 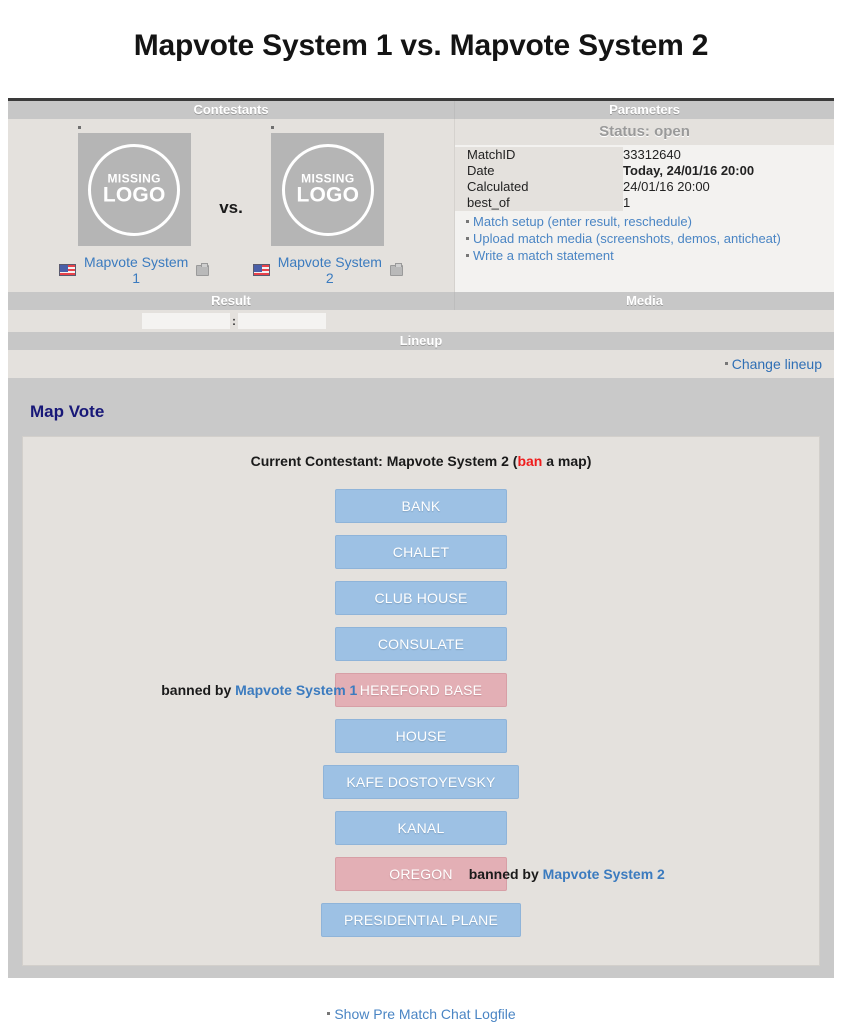 What do you see at coordinates (318, 461) in the screenshot?
I see `current-contestant-prefix: Current Contestant:` at bounding box center [318, 461].